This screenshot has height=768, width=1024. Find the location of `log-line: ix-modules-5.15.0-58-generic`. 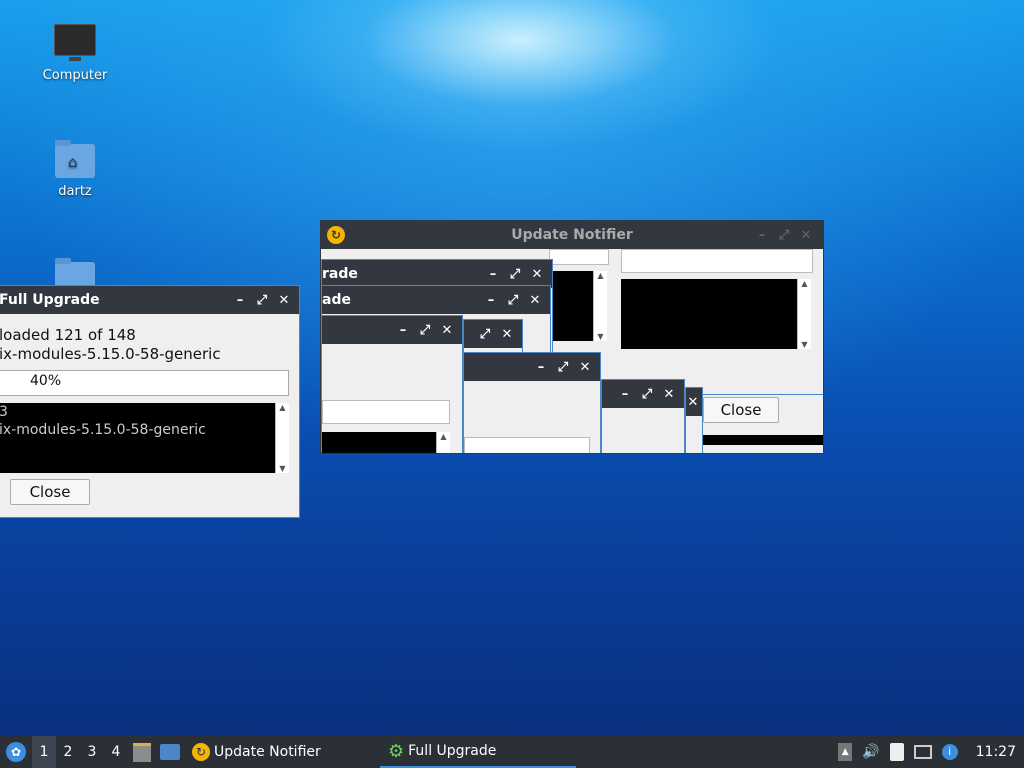

log-line: ix-modules-5.15.0-58-generic is located at coordinates (103, 430).